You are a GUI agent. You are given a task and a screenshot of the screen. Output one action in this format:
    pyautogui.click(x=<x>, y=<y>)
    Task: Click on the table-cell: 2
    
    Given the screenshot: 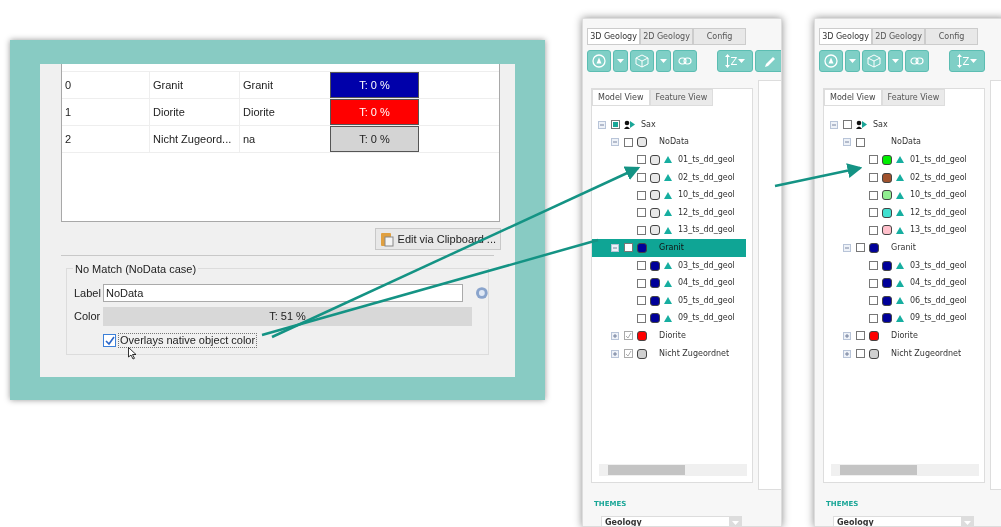 What is the action you would take?
    pyautogui.click(x=106, y=139)
    